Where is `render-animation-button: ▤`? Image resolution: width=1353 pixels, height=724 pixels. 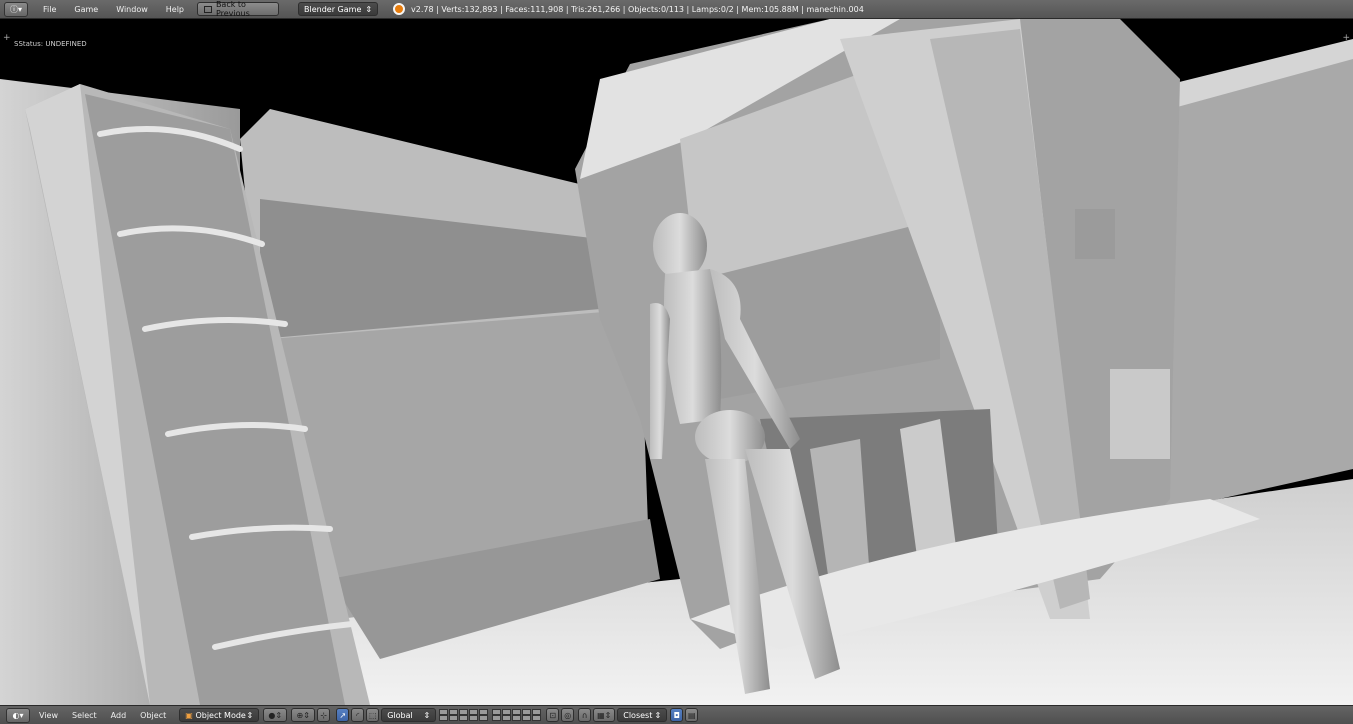 render-animation-button: ▤ is located at coordinates (692, 715).